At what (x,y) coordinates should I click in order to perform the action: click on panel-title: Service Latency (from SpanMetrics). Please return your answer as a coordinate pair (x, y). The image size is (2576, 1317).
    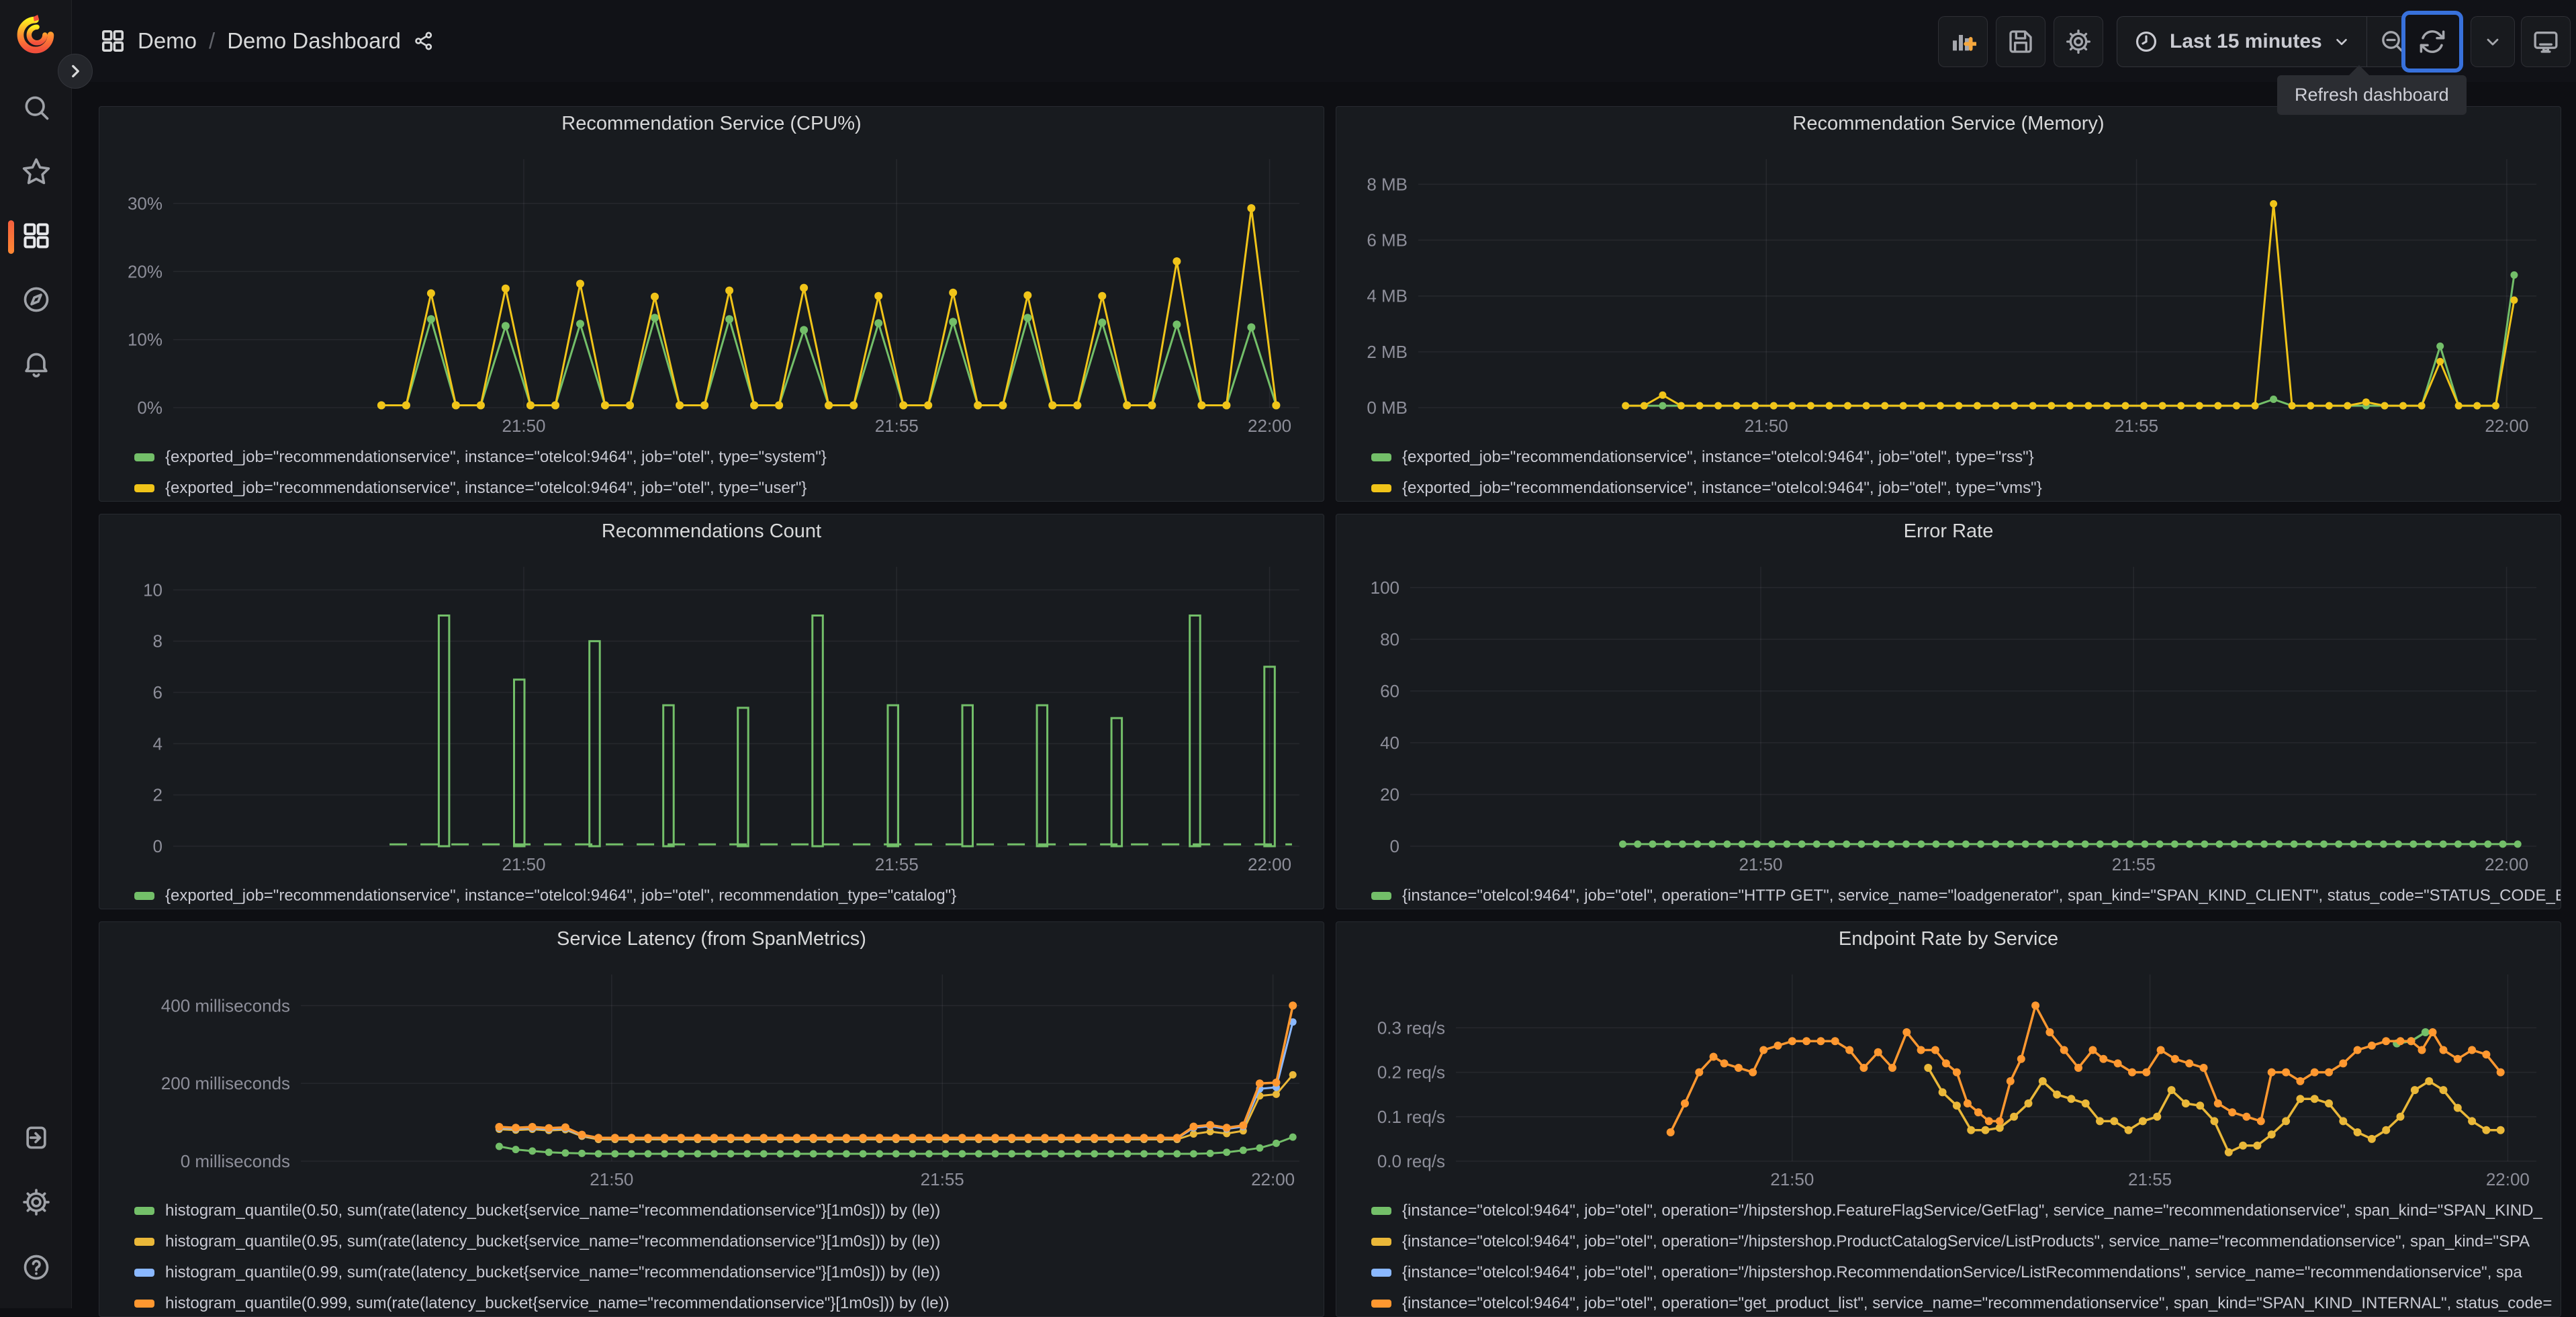
    Looking at the image, I should click on (711, 939).